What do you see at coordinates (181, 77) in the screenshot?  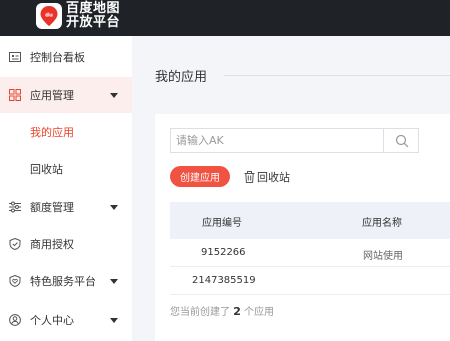 I see `page-title: 我的应用` at bounding box center [181, 77].